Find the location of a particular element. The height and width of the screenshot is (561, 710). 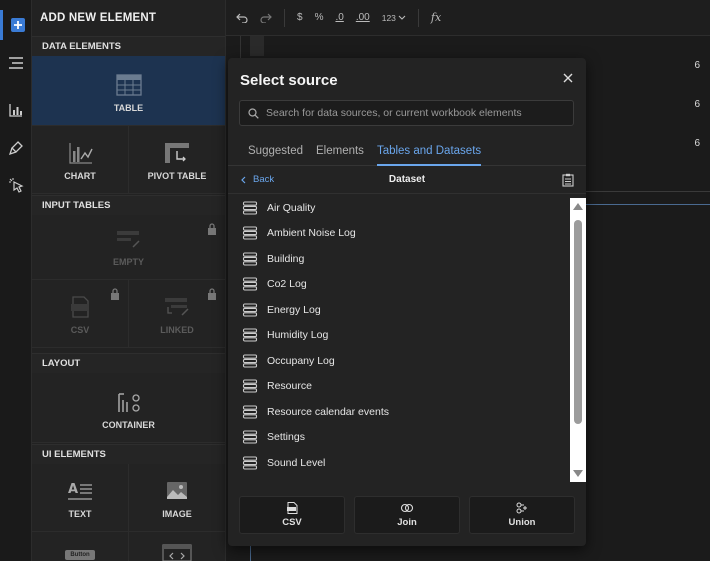

tab-tables-and-datasets: Tables and Datasets is located at coordinates (429, 152).